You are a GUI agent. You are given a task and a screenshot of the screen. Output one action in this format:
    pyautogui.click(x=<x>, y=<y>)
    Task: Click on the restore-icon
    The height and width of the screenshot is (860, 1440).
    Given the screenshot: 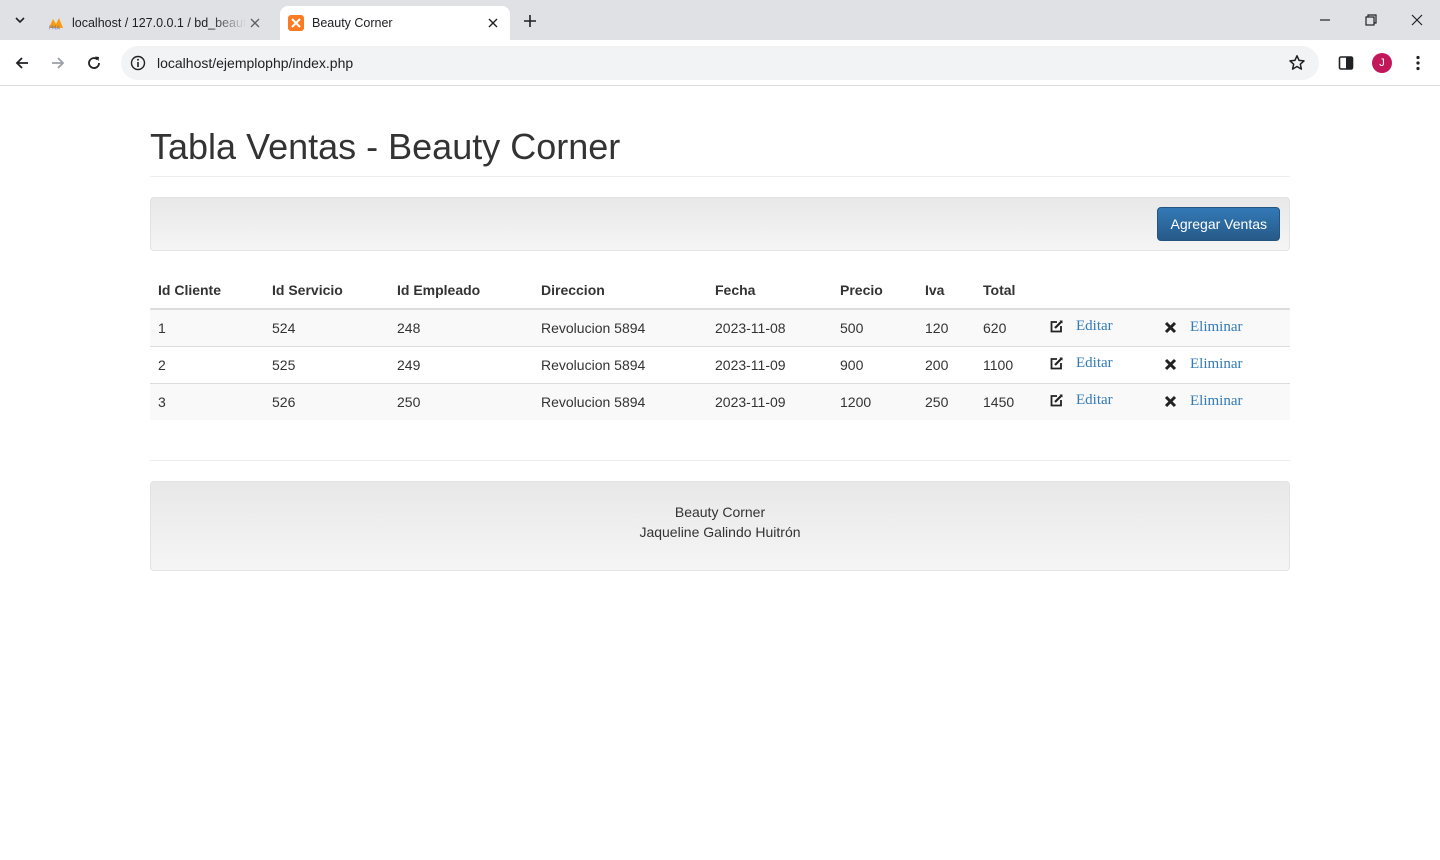 What is the action you would take?
    pyautogui.click(x=1371, y=20)
    